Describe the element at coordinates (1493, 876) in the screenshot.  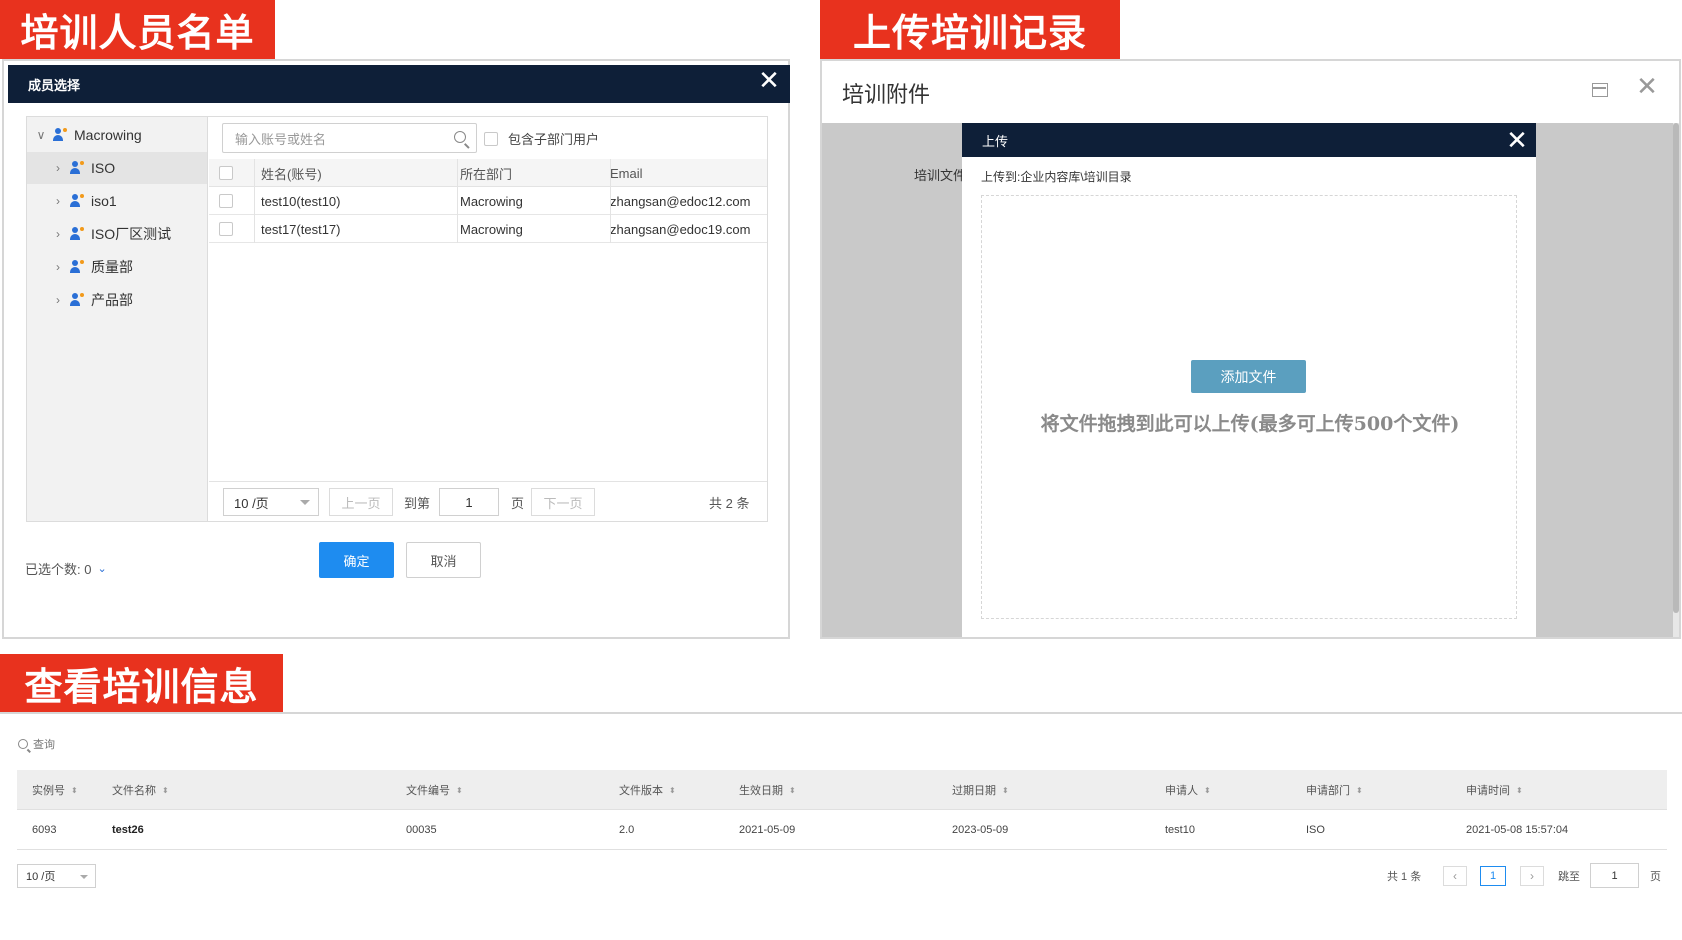
I see `current-page-button: 1` at that location.